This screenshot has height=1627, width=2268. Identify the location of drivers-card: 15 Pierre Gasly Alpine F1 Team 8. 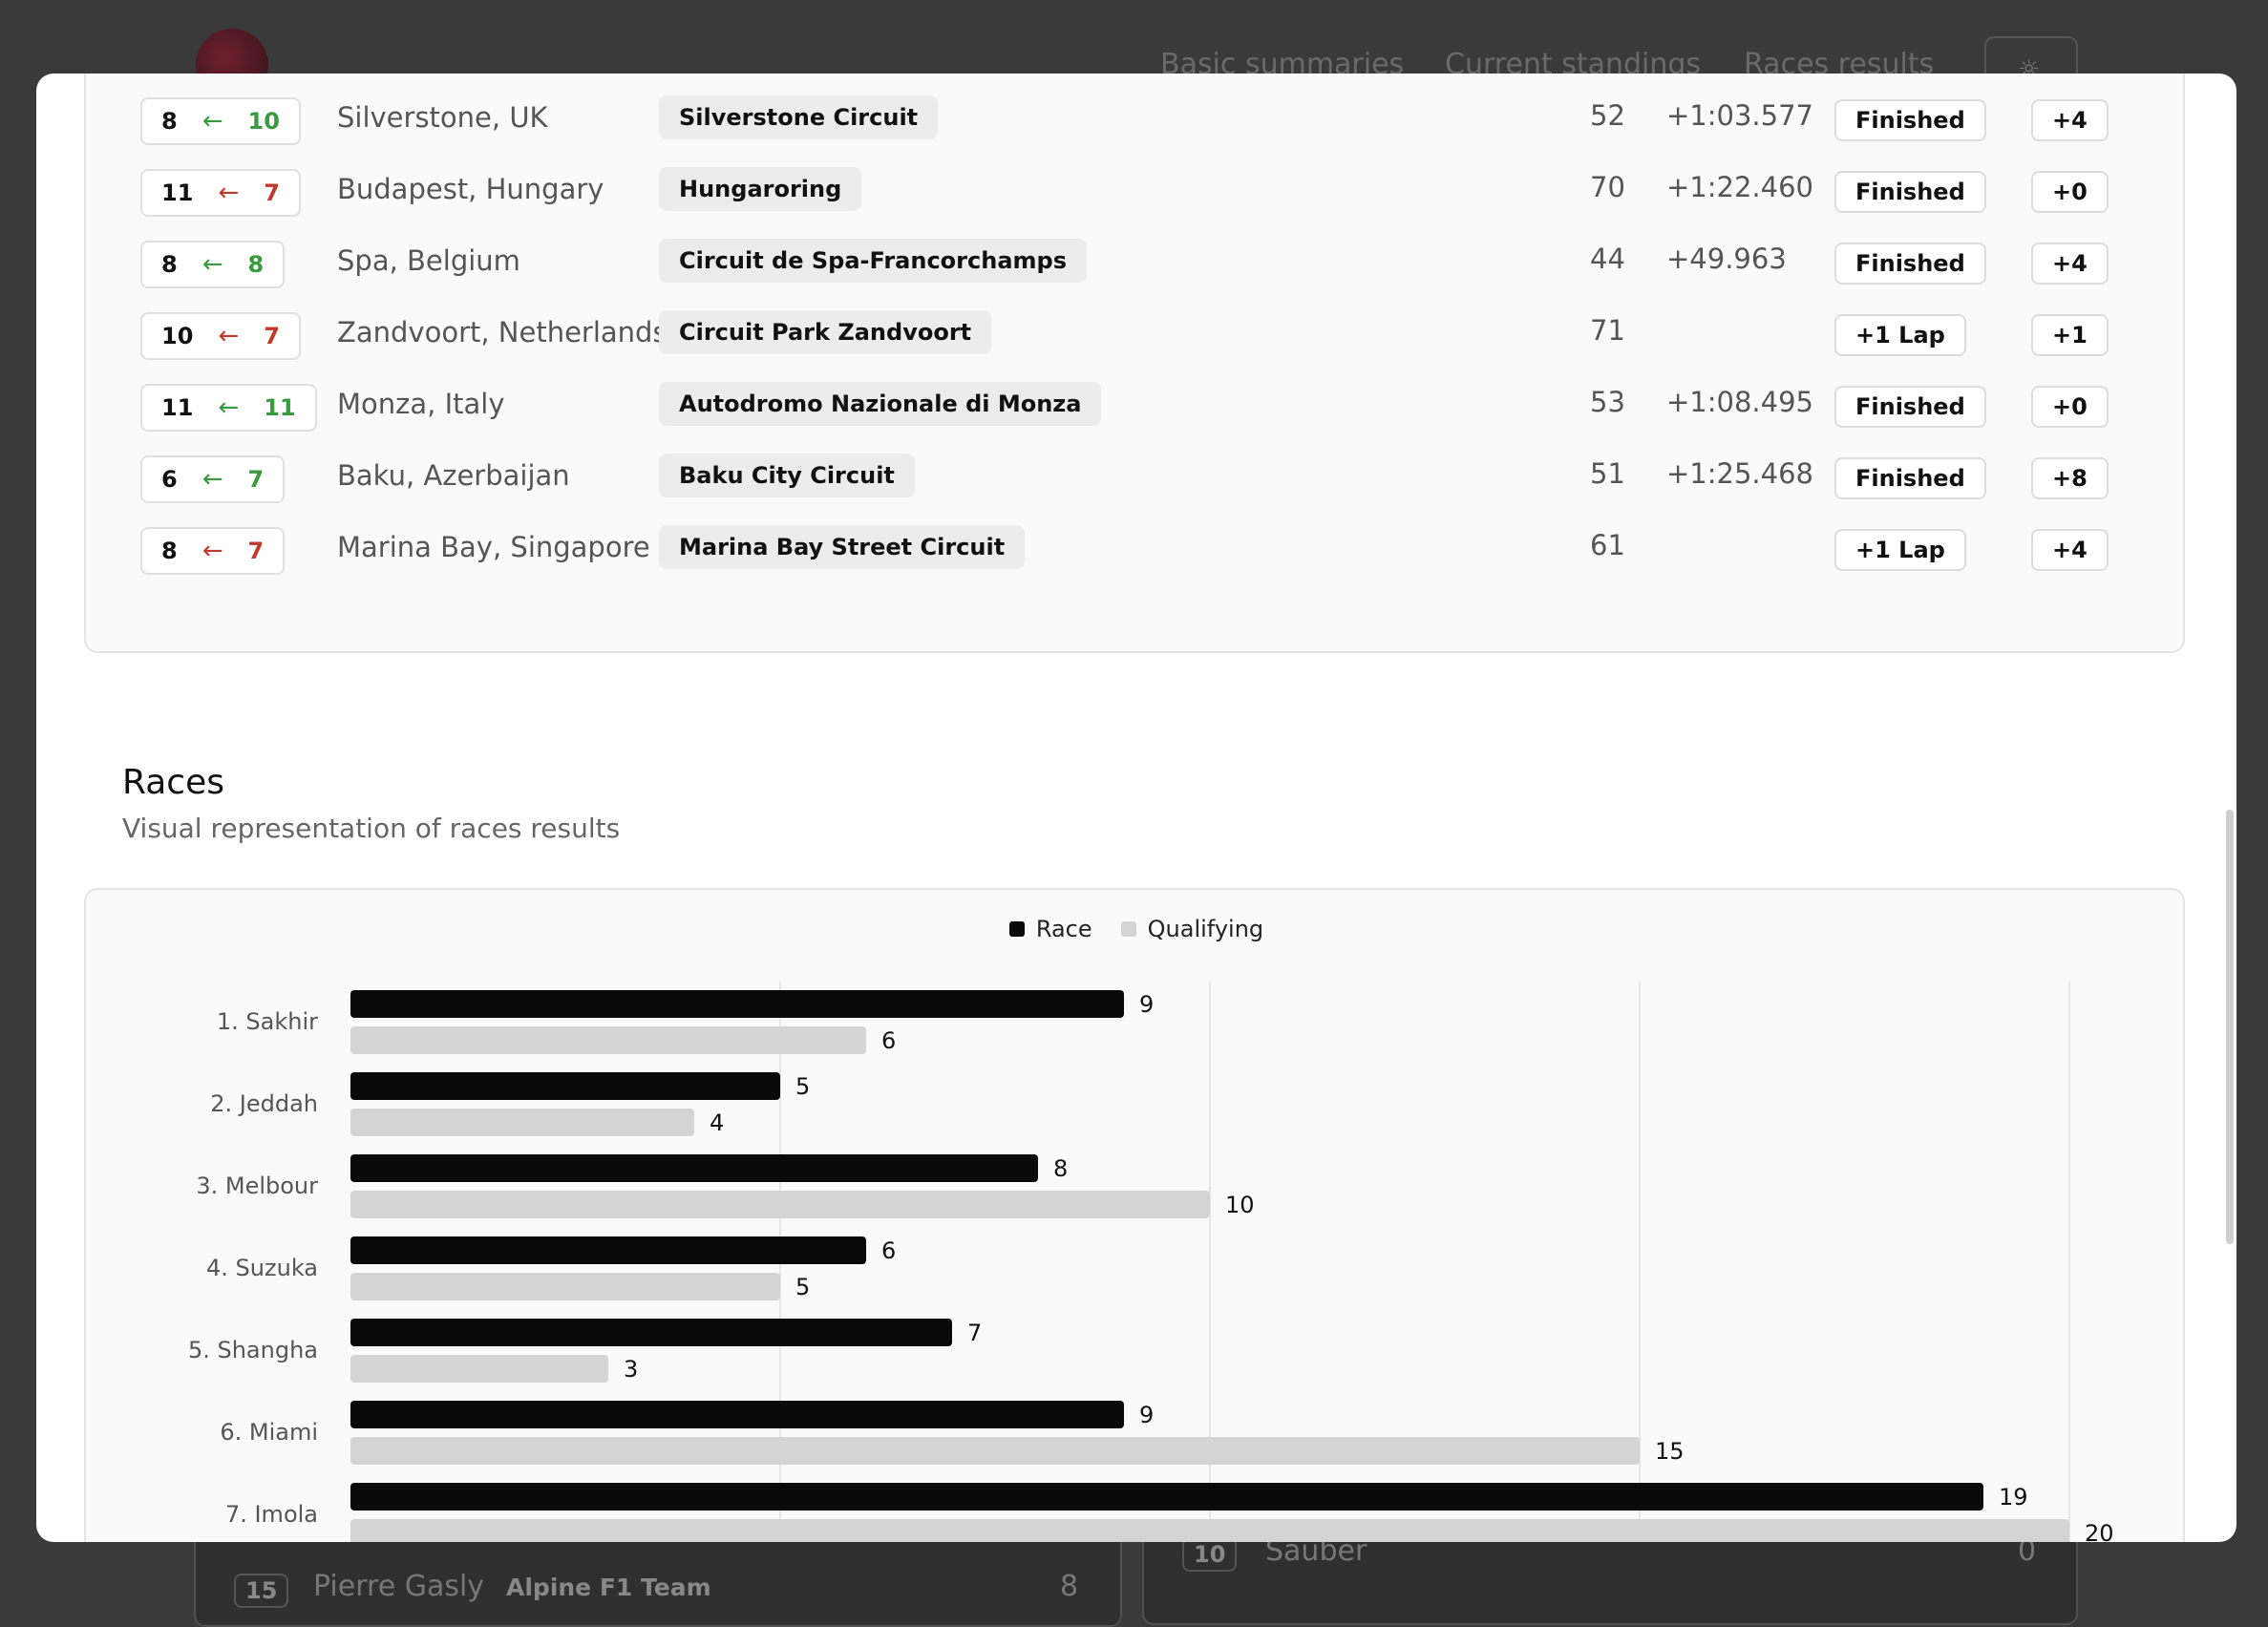
(658, 1577).